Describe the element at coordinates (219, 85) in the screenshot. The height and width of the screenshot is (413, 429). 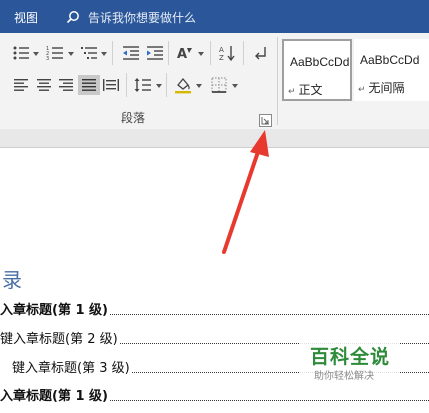
I see `borders-icon` at that location.